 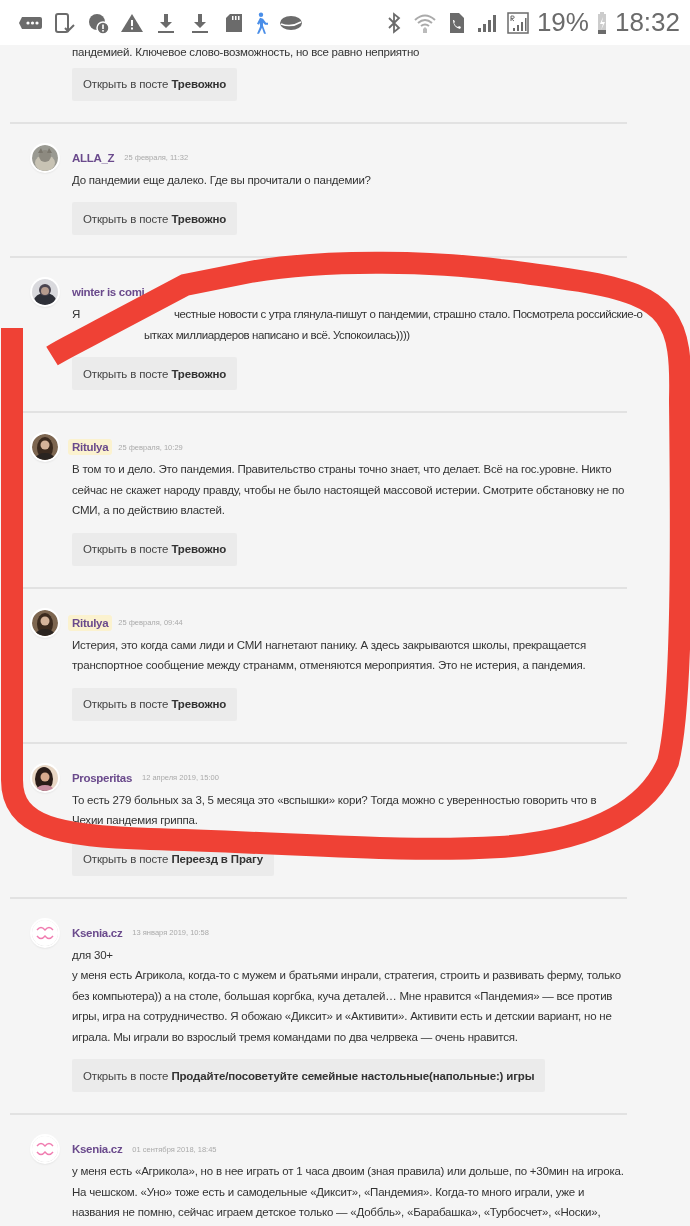 What do you see at coordinates (329, 655) in the screenshot?
I see `comment-text: Истерия, это когда сами лиди и СМИ нагнетают панику. А здесь закрываются школы, прекращается транспортное сообщение между странамм, отменяются мероприятия. Это не истерия, а пандемия.` at bounding box center [329, 655].